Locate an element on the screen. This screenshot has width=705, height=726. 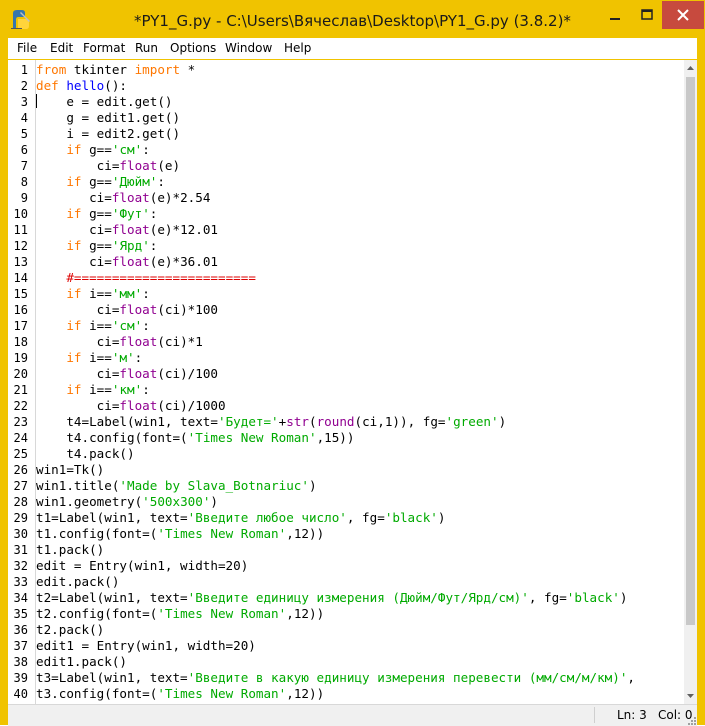
line-number: 39 is located at coordinates (20, 678).